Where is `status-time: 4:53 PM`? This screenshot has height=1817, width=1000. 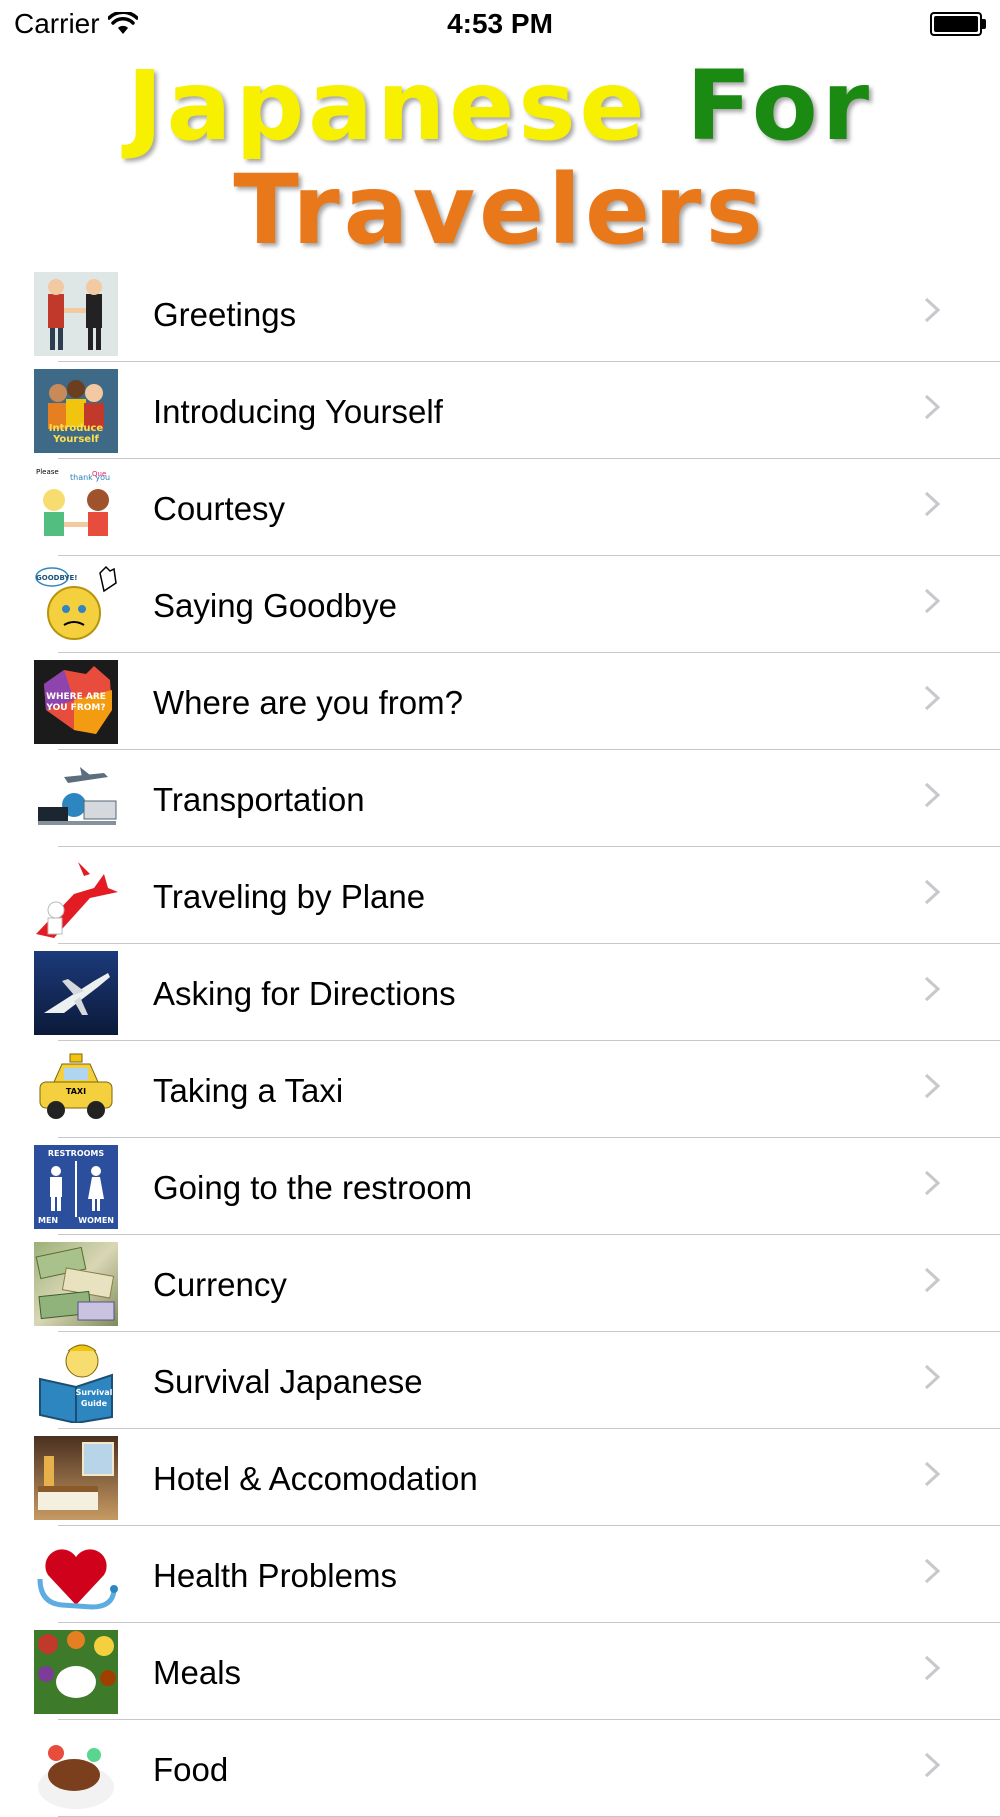 status-time: 4:53 PM is located at coordinates (500, 23).